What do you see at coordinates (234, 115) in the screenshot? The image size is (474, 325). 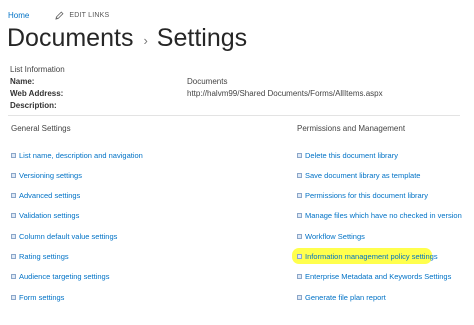 I see `section-divider` at bounding box center [234, 115].